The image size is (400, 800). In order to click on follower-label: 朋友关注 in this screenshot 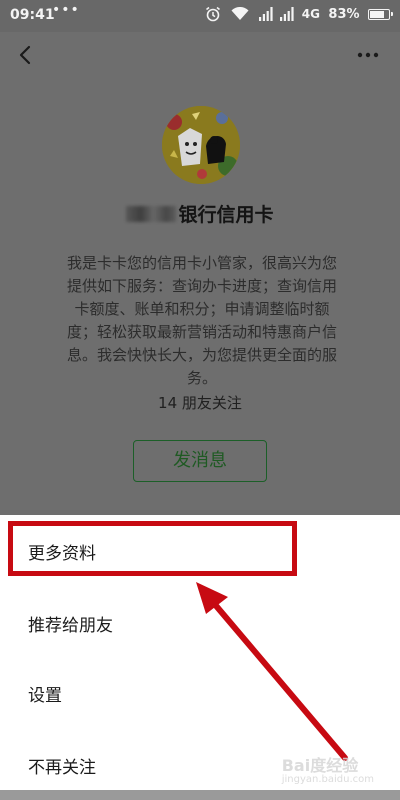, I will do `click(211, 403)`.